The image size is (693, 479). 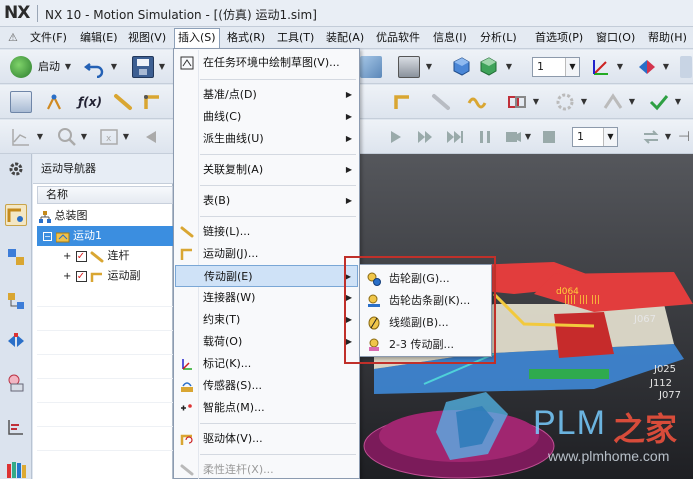 I want to click on menu-item-coupler: 传动副(E) ▶, so click(x=266, y=276).